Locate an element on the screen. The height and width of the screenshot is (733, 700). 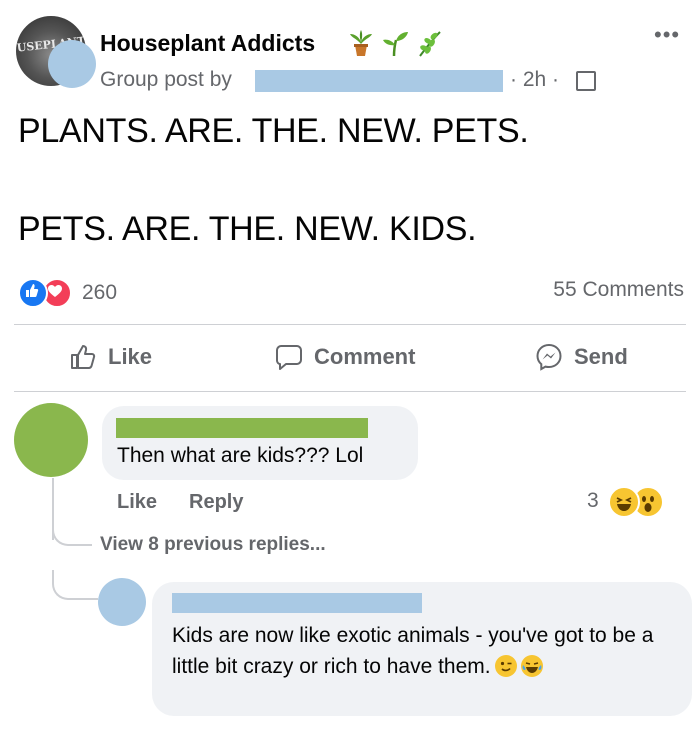
send-button: Send is located at coordinates (581, 357).